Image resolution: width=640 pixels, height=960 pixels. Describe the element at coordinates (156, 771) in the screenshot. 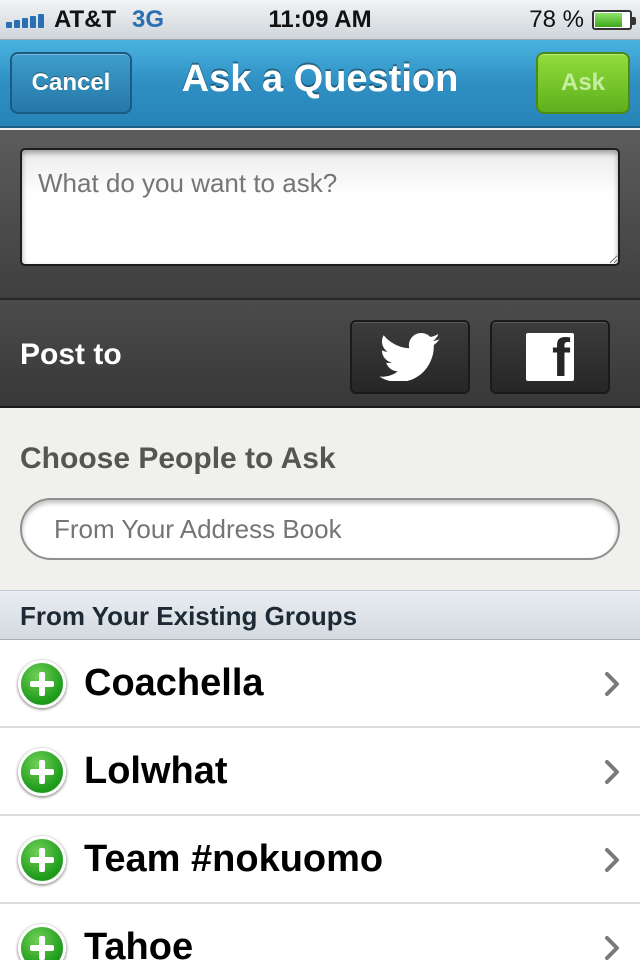

I see `group-label: Lolwhat` at that location.